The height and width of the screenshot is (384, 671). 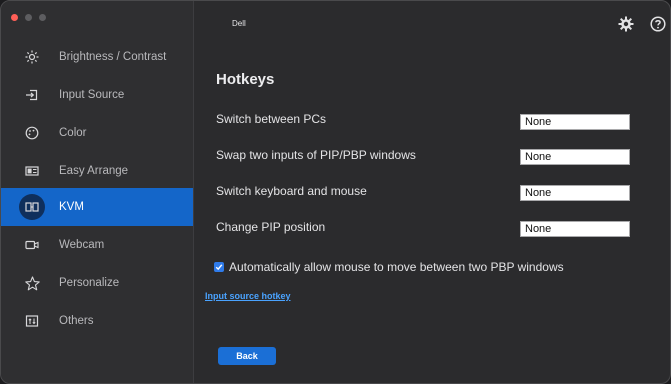 I want to click on star-icon, so click(x=32, y=283).